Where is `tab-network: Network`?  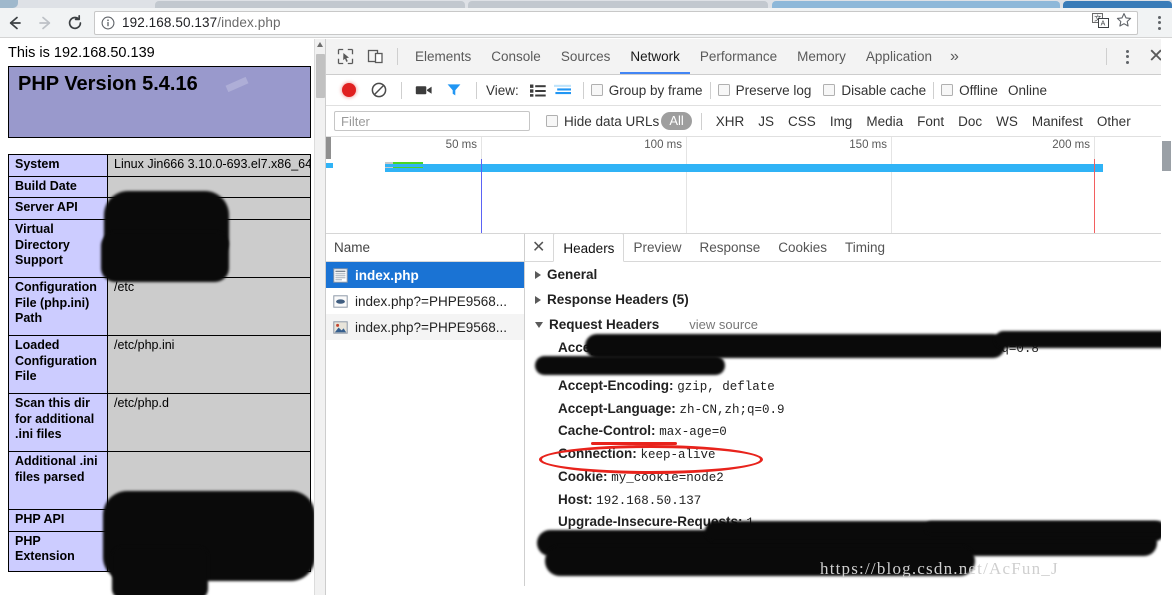
tab-network: Network is located at coordinates (655, 56).